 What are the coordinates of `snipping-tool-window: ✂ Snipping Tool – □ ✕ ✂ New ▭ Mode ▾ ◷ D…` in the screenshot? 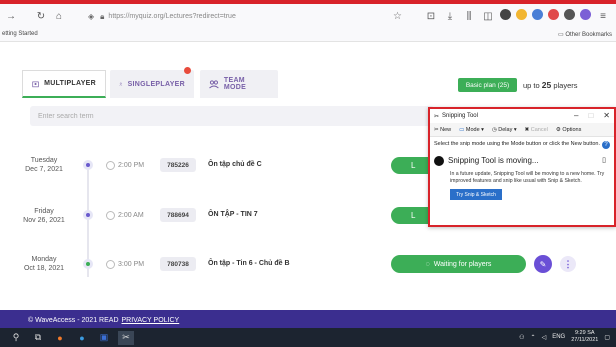 It's located at (522, 167).